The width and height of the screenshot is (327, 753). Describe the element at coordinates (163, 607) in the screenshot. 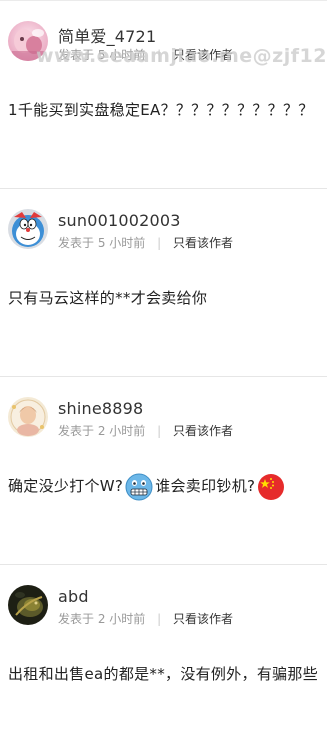

I see `post-header: abd 发表于 2 小时前 | 只看该作者` at that location.